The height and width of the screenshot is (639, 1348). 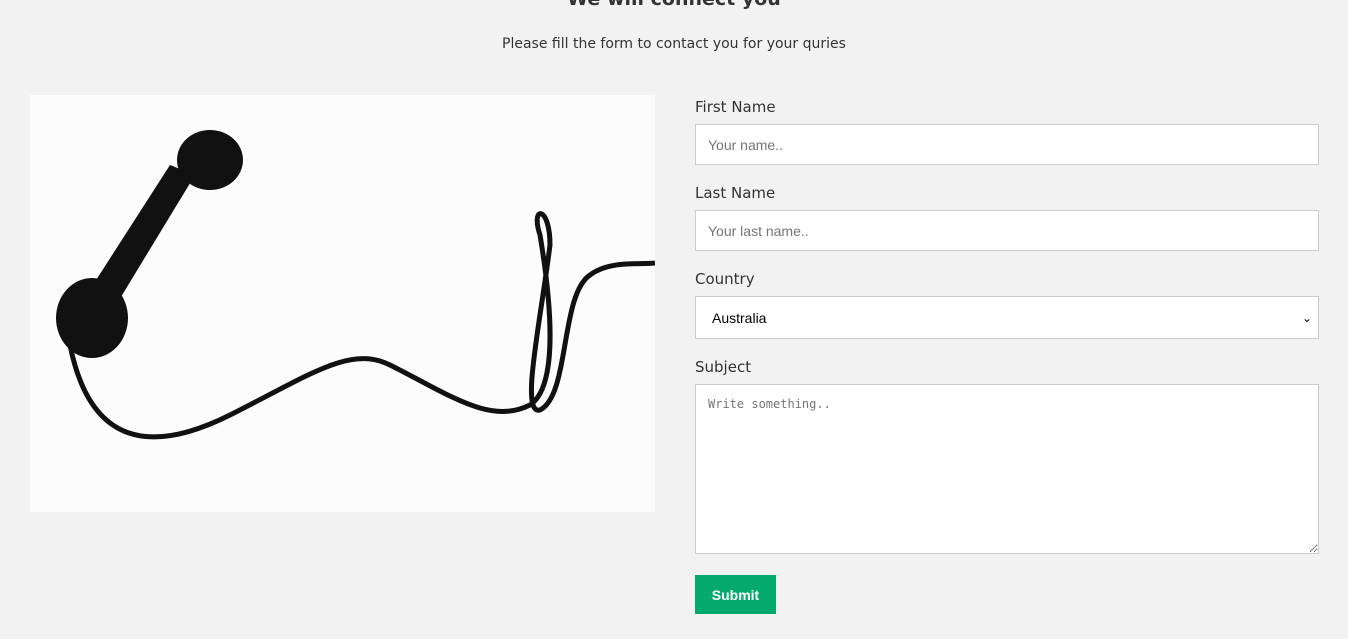 What do you see at coordinates (758, 230) in the screenshot?
I see `last-name-placeholder: Your last name..` at bounding box center [758, 230].